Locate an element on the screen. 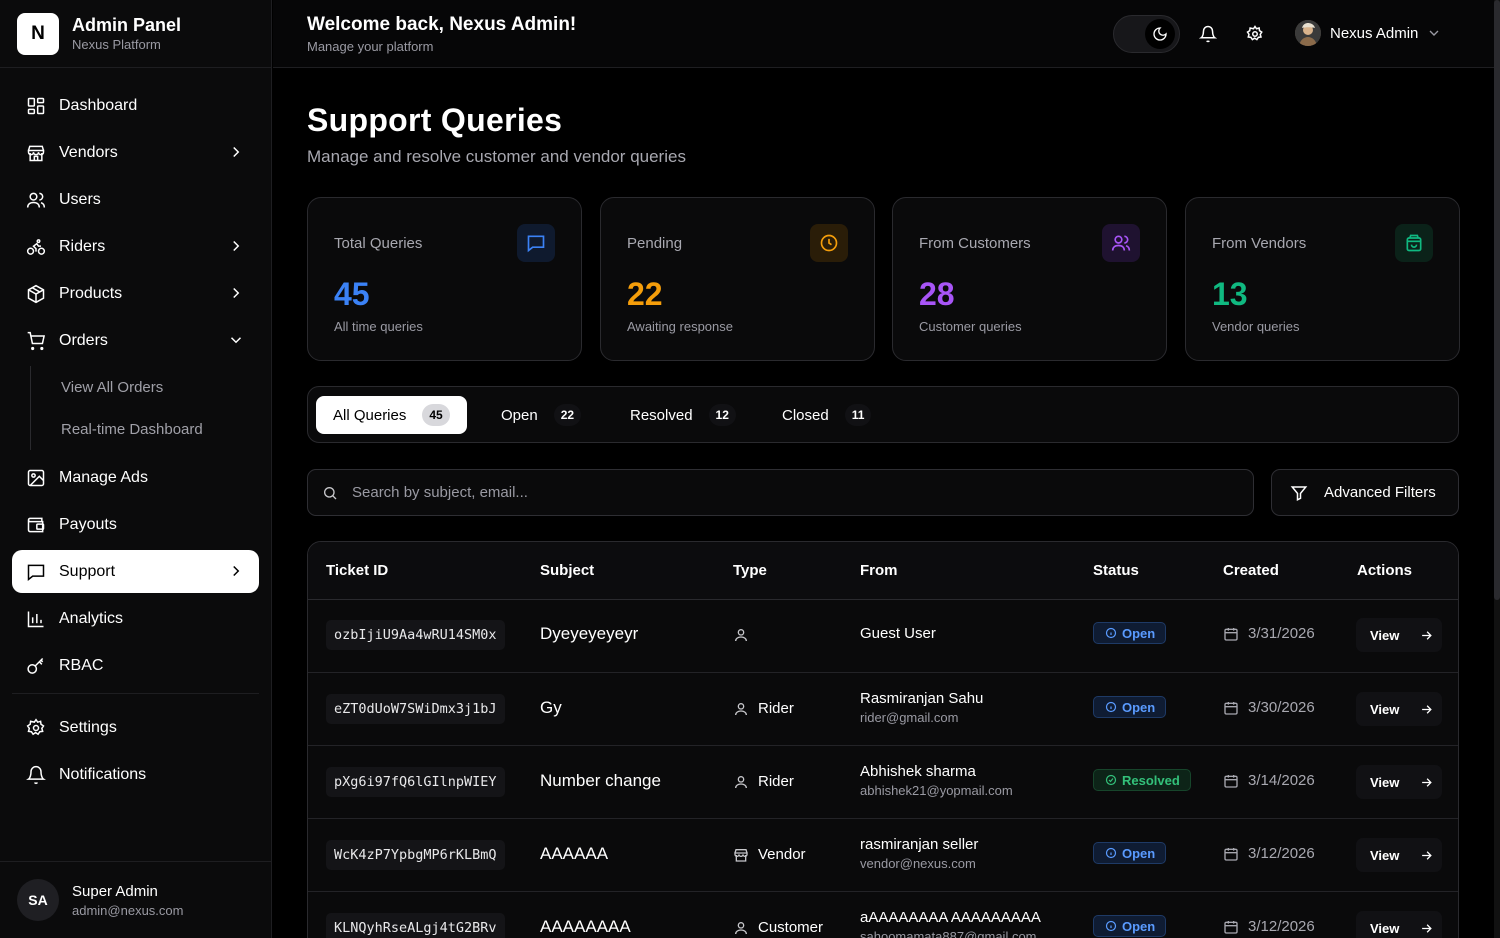 This screenshot has height=938, width=1500. bell-icon is located at coordinates (1208, 34).